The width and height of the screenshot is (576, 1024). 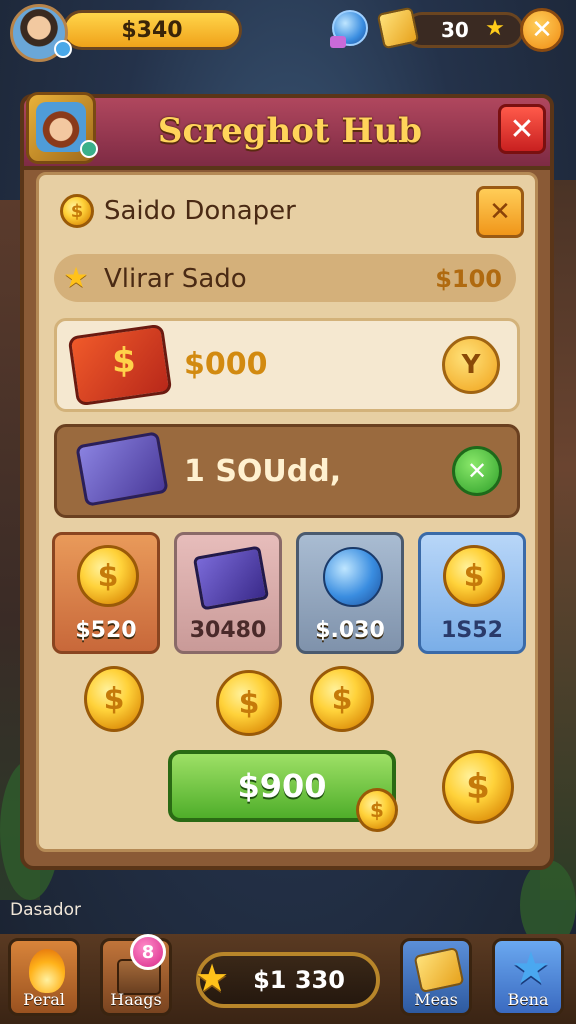 I want to click on row2-value: $100, so click(x=468, y=279).